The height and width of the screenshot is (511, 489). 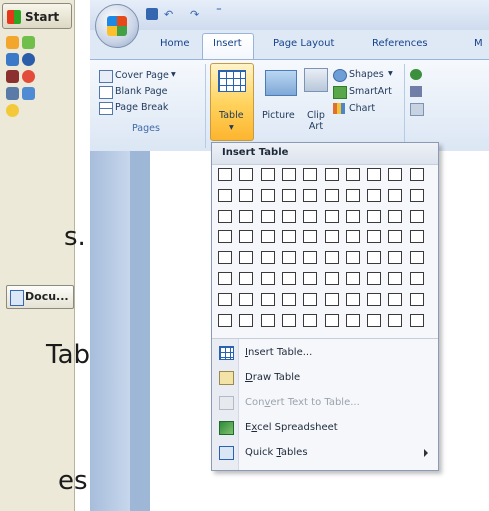 I want to click on smartart-button: SmartArt, so click(x=370, y=91).